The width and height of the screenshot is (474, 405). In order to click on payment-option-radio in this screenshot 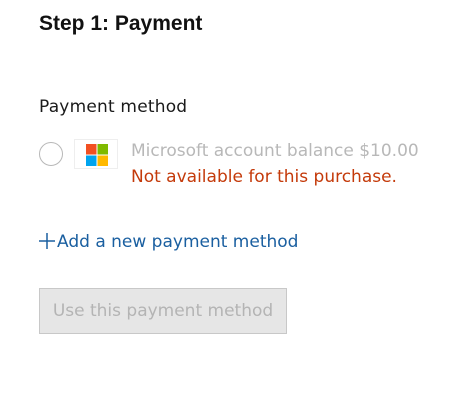, I will do `click(51, 154)`.